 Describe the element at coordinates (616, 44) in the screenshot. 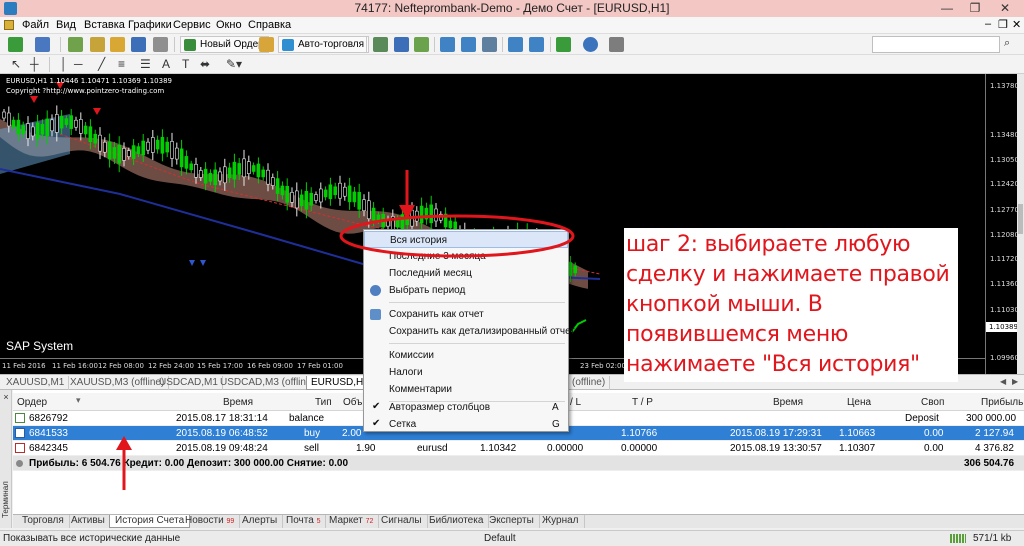

I see `templates-icon` at that location.